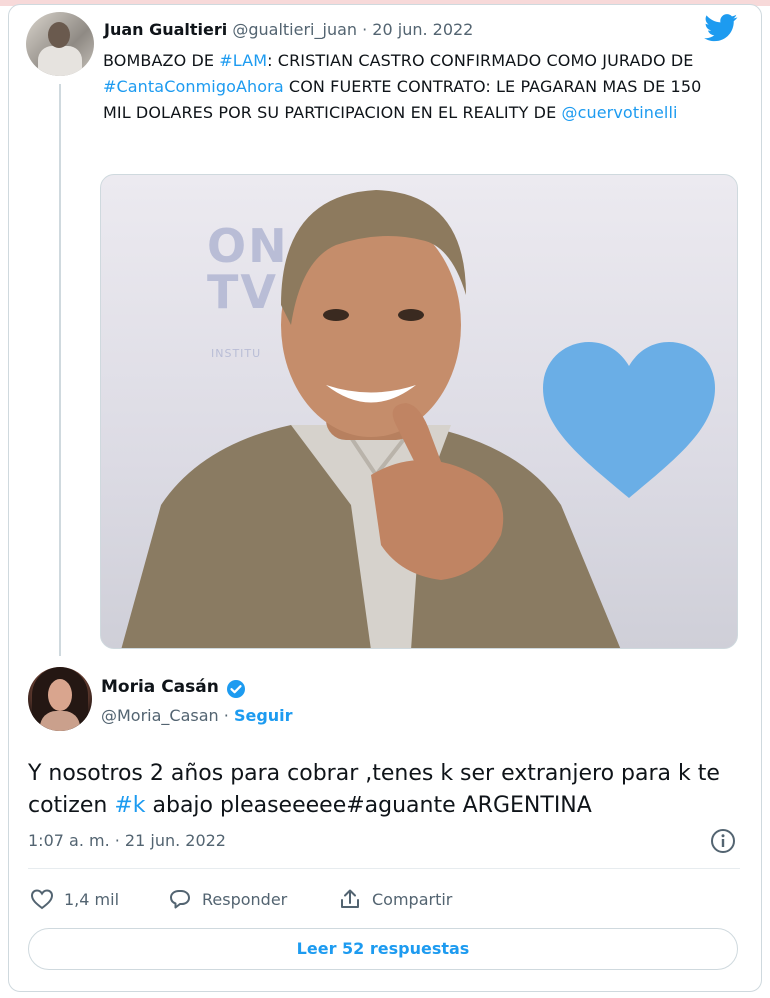  Describe the element at coordinates (245, 899) in the screenshot. I see `reply-label: Responder` at that location.